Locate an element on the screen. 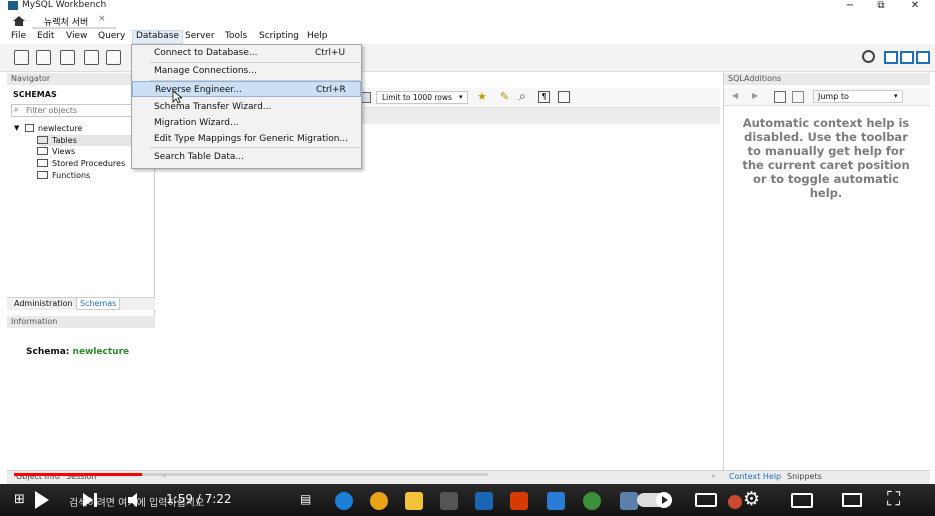  stored-procedures-icon is located at coordinates (42, 163).